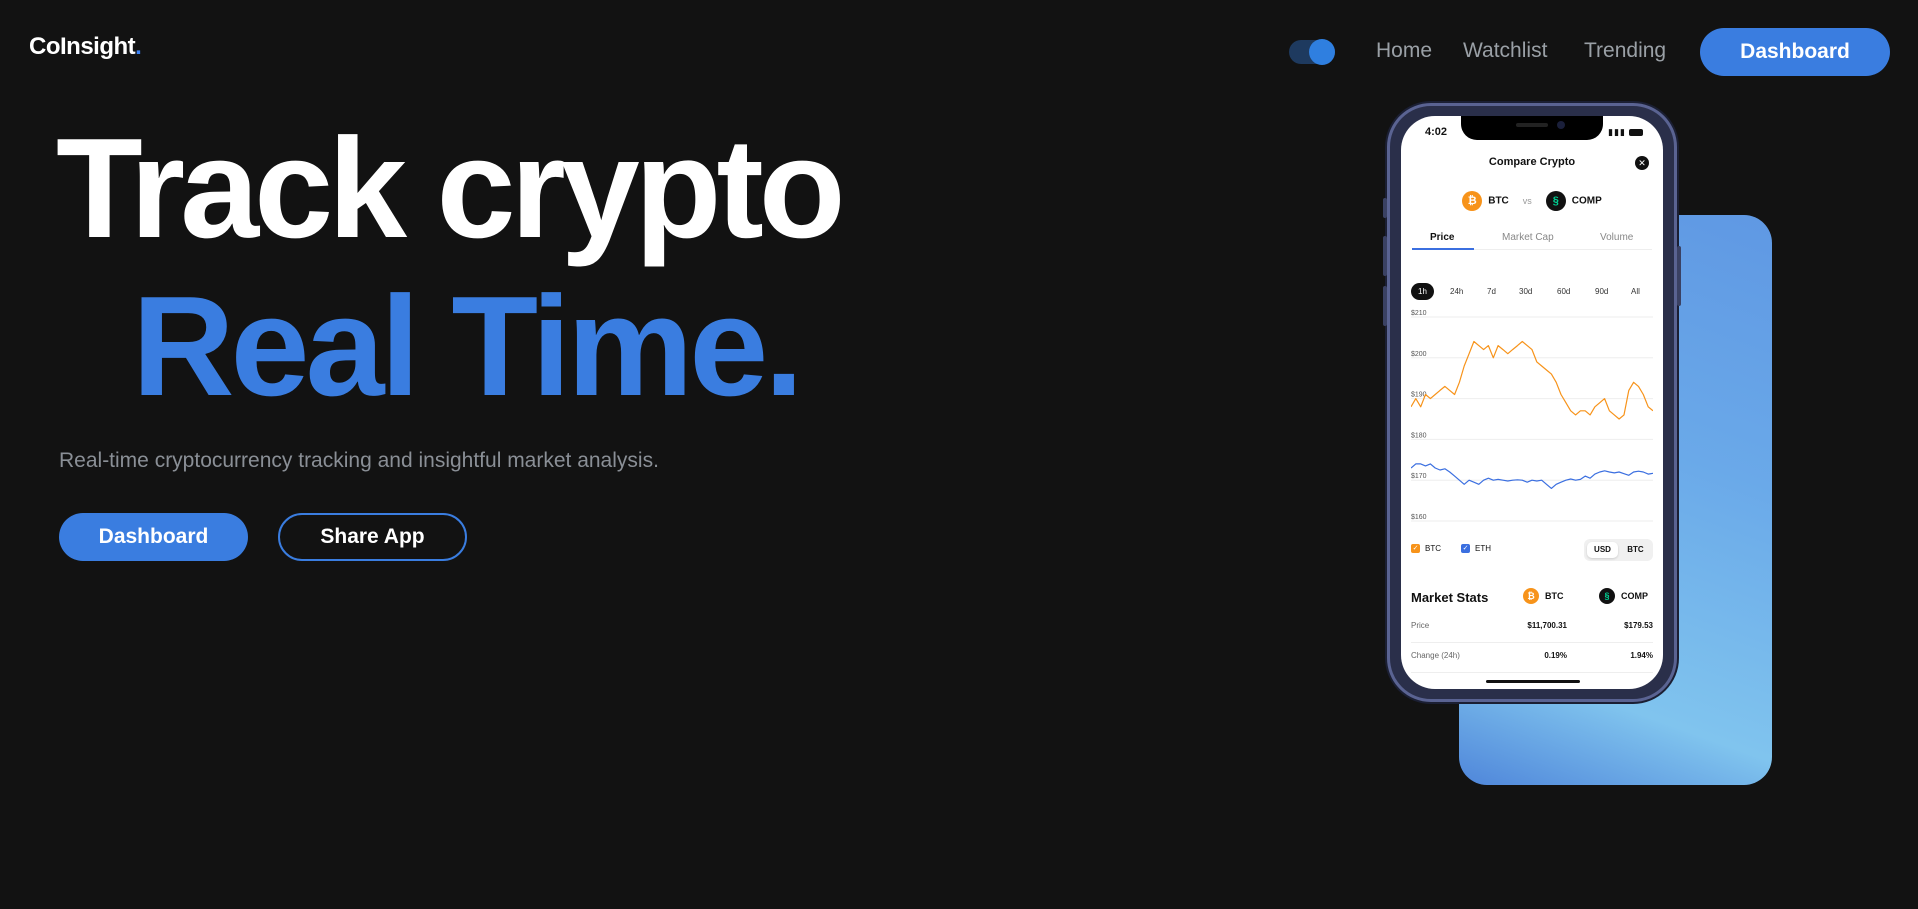 This screenshot has height=909, width=1918. Describe the element at coordinates (1436, 132) in the screenshot. I see `status-time: 4:02` at that location.